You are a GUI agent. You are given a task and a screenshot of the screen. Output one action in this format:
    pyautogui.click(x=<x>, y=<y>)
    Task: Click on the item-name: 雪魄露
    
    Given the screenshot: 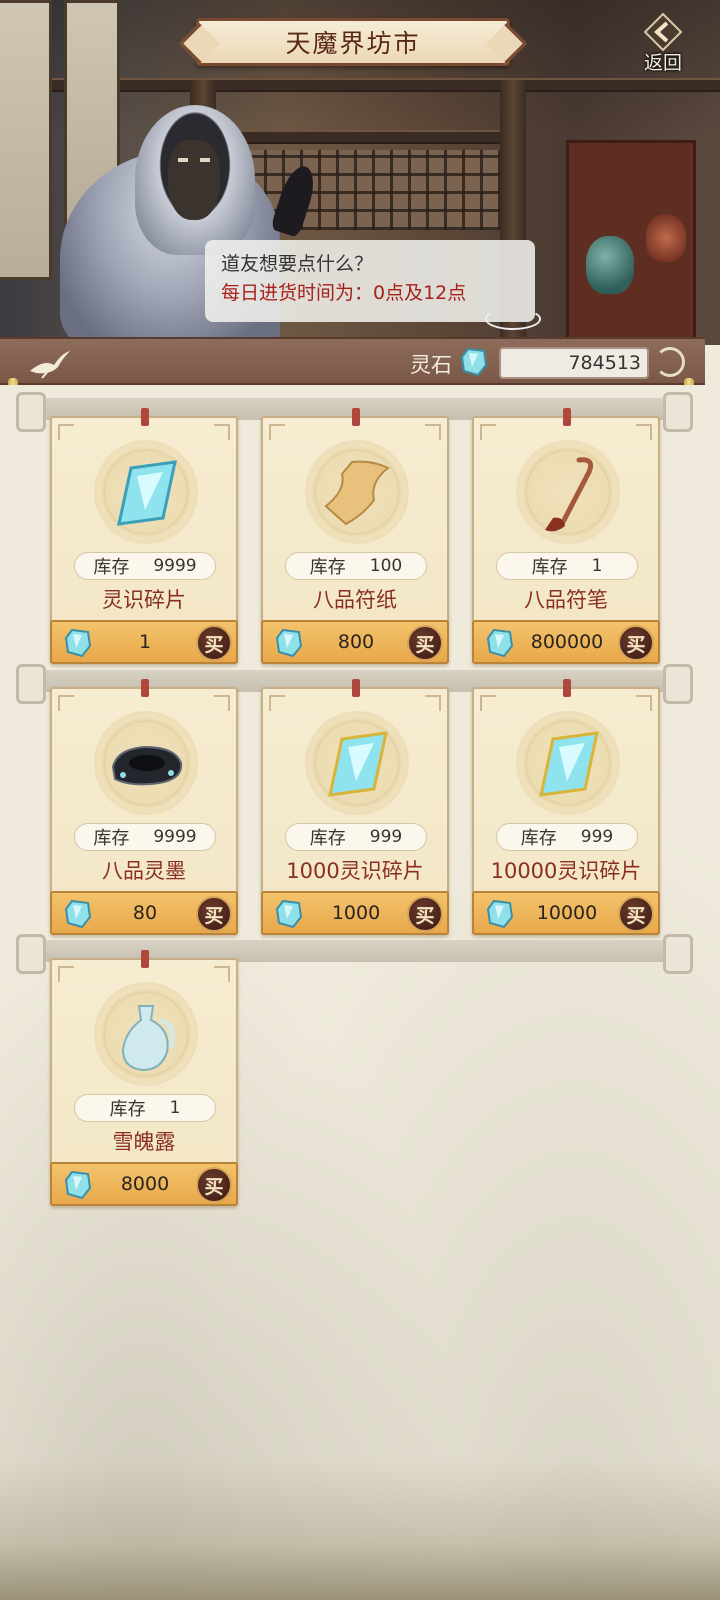 What is the action you would take?
    pyautogui.click(x=144, y=1142)
    